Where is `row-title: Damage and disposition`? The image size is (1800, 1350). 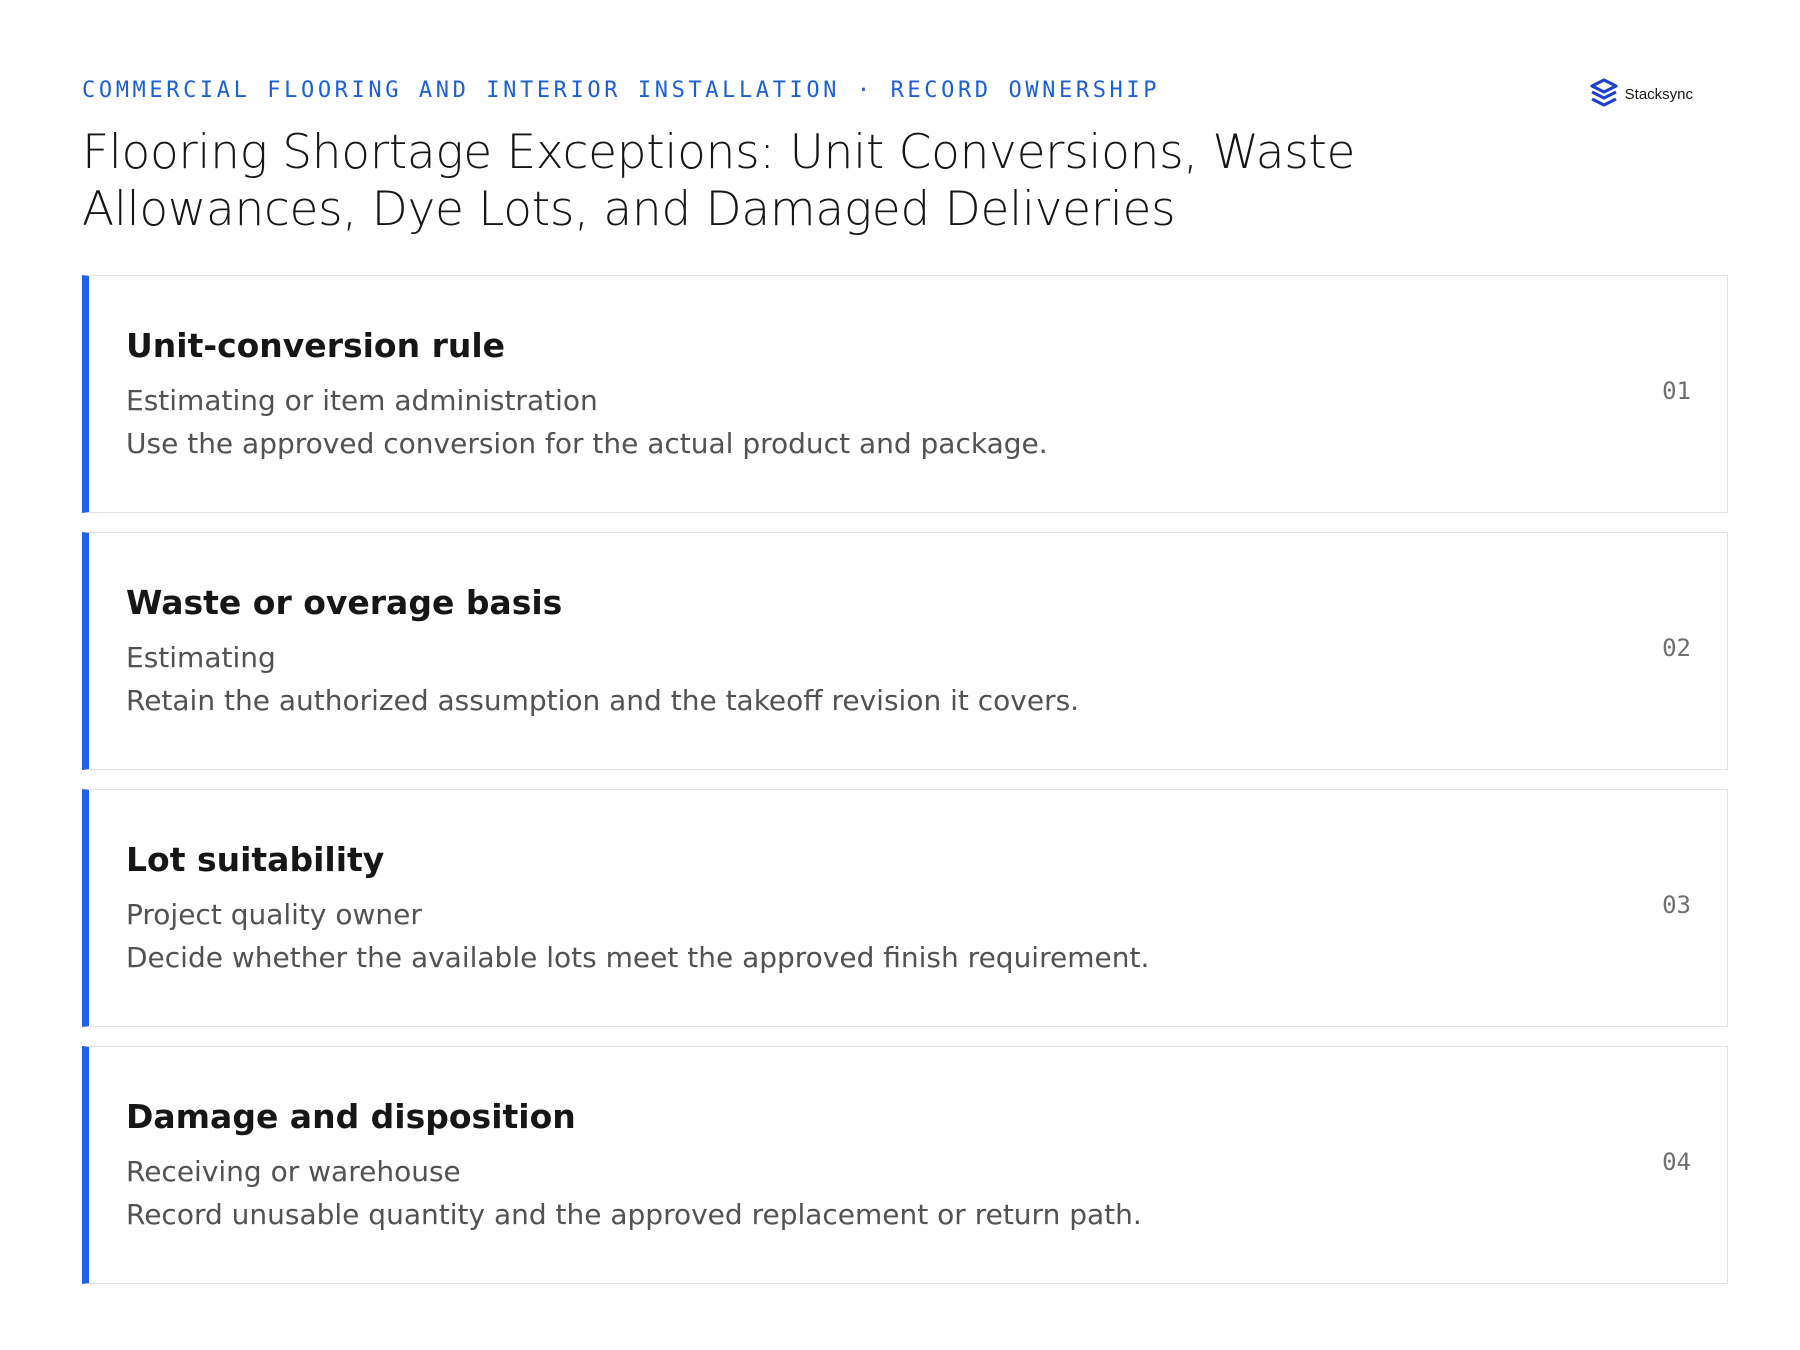 row-title: Damage and disposition is located at coordinates (351, 1116).